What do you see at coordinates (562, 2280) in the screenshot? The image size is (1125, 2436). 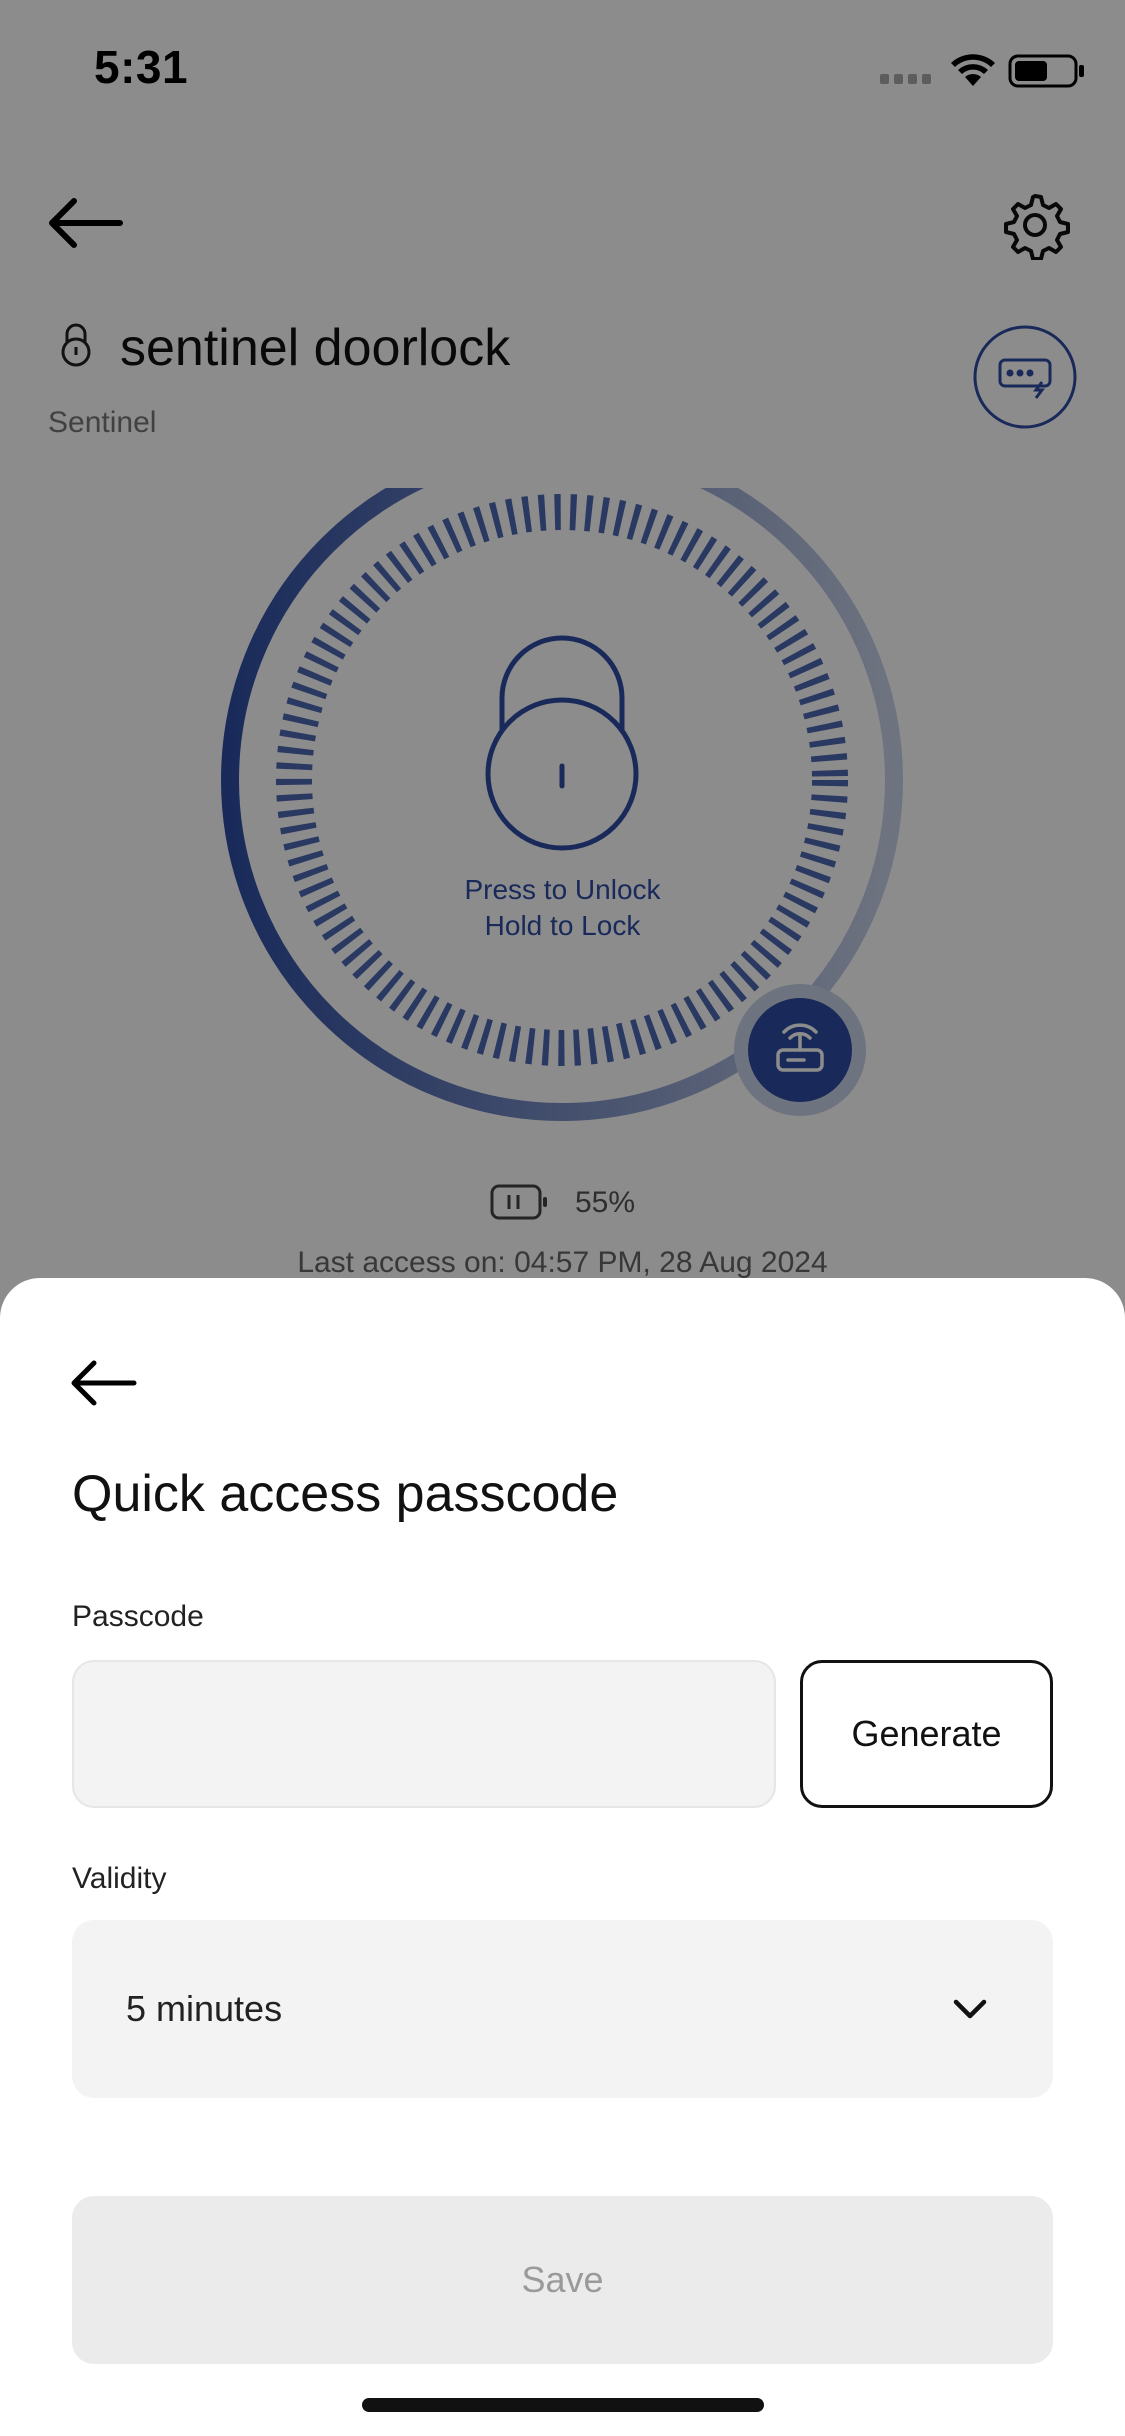 I see `save-button: Save` at bounding box center [562, 2280].